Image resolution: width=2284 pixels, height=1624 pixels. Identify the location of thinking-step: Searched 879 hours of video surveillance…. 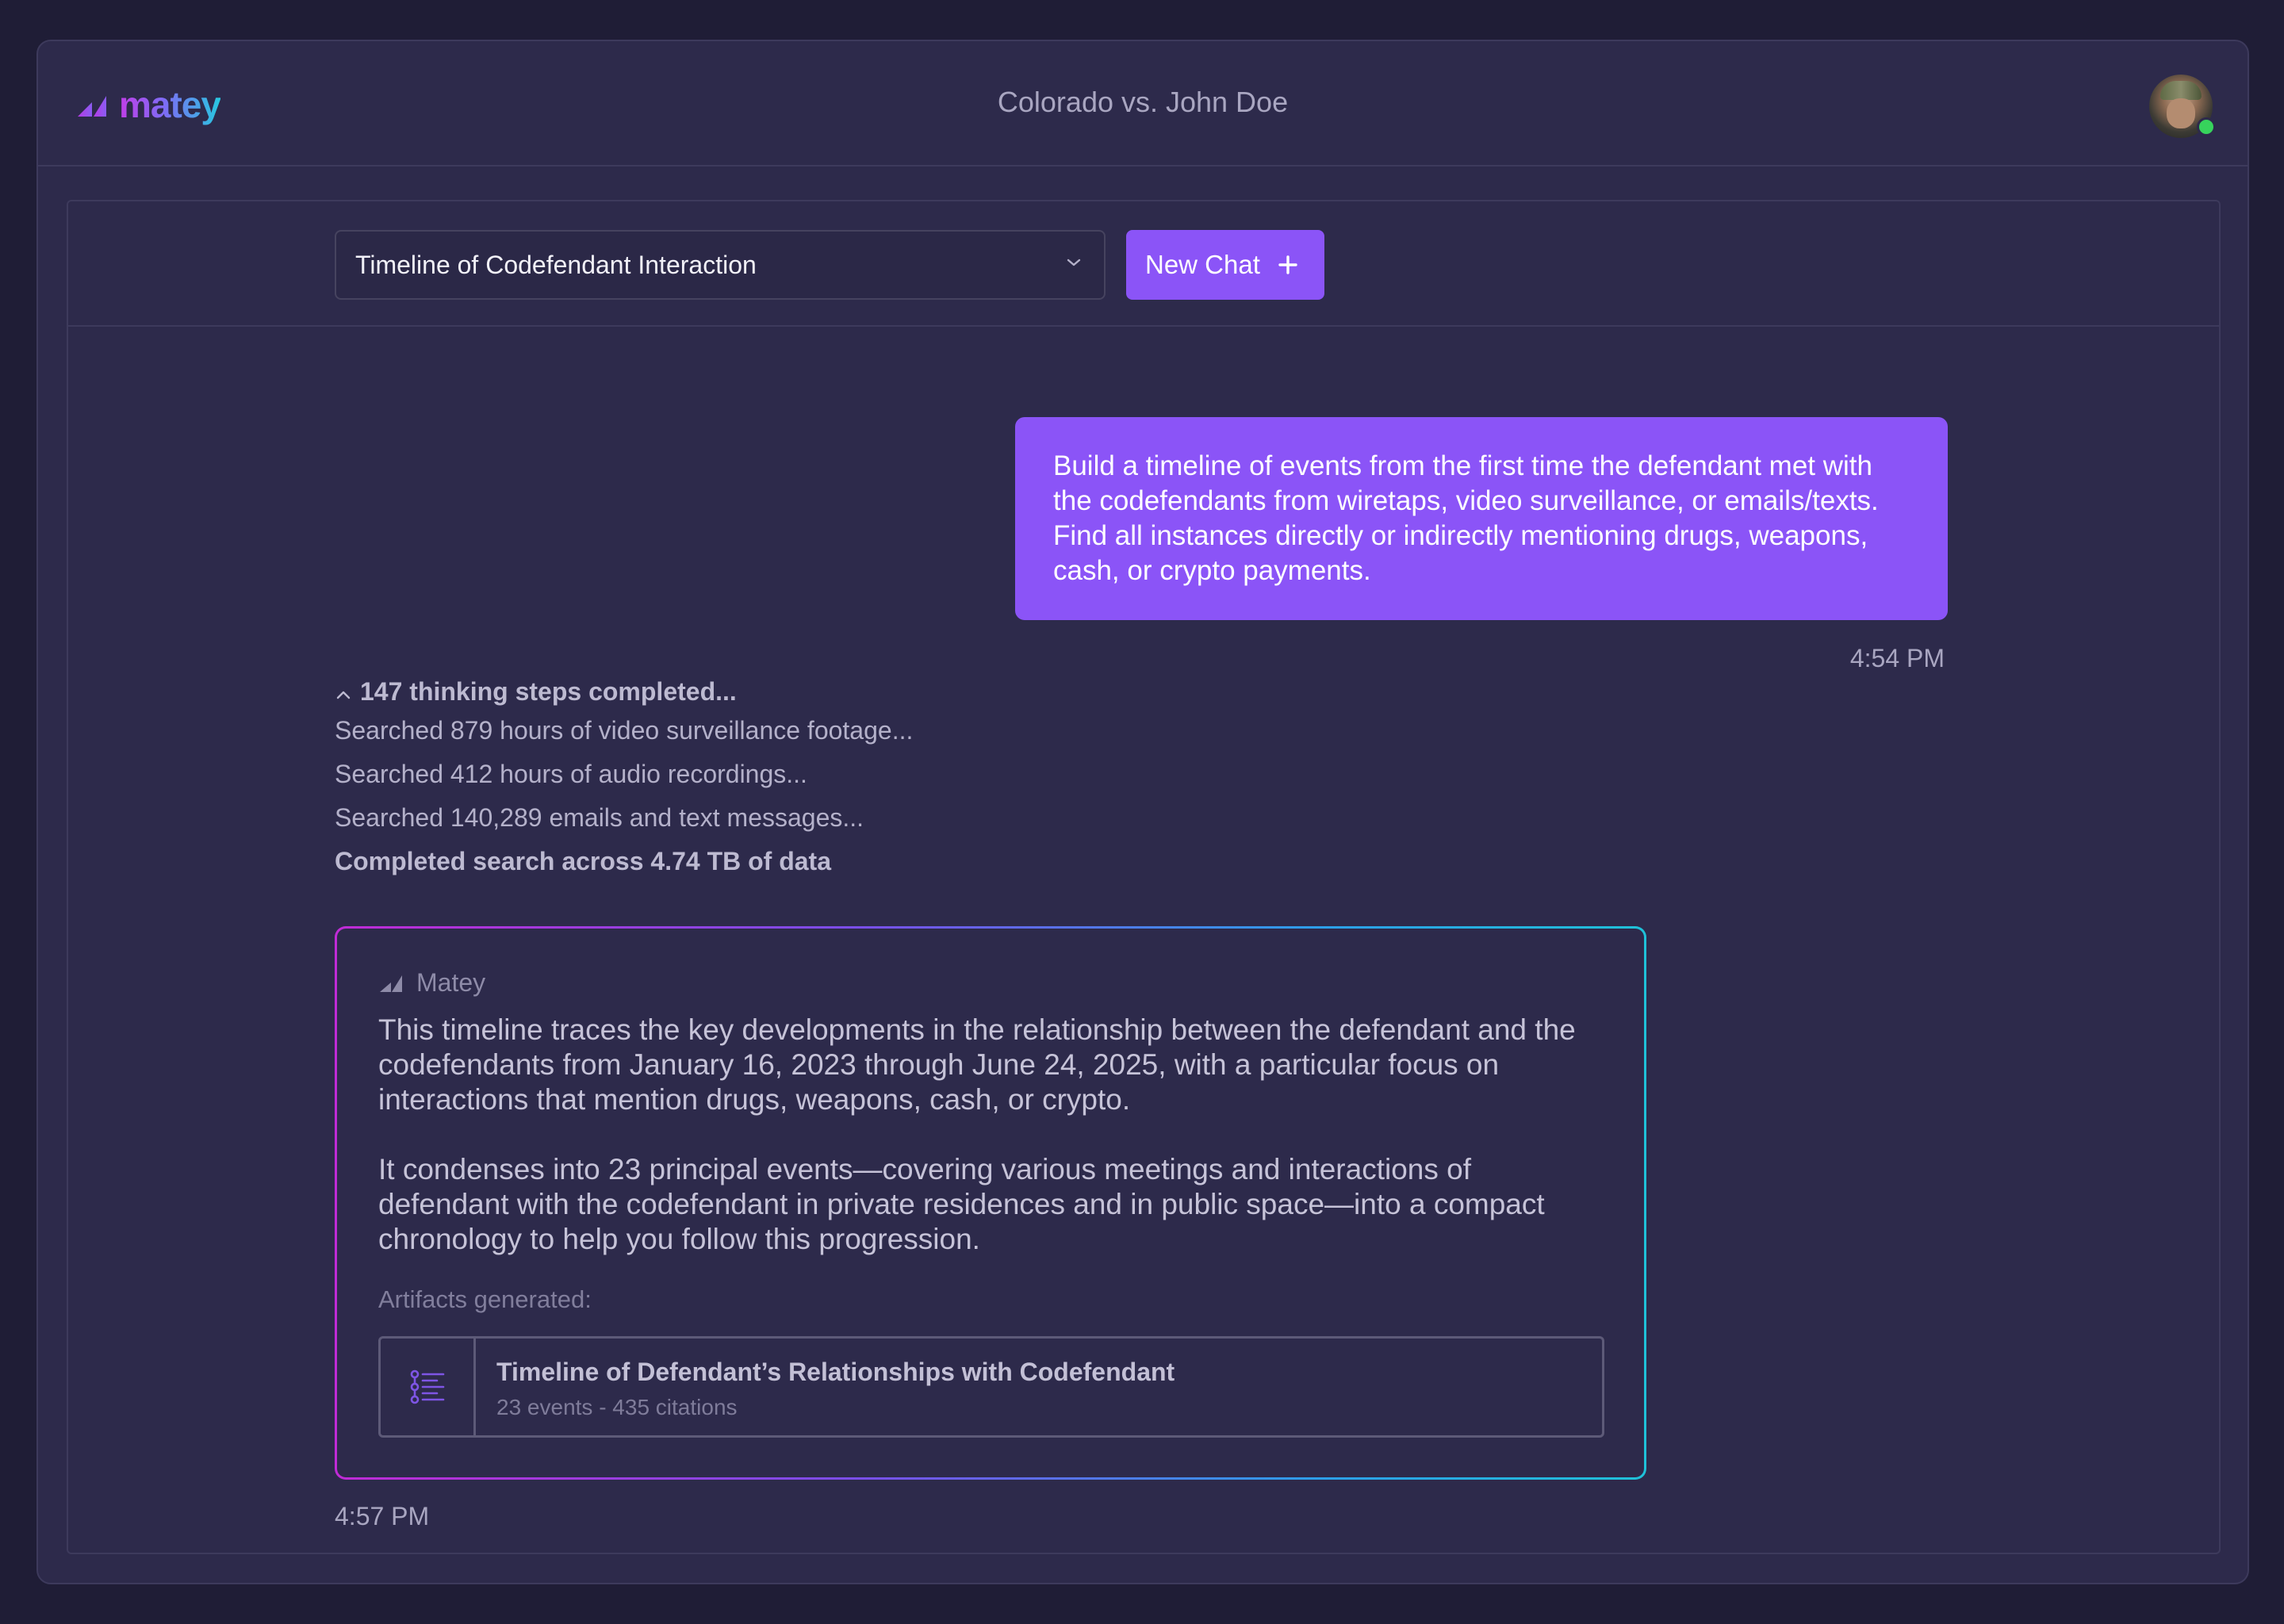
(624, 730).